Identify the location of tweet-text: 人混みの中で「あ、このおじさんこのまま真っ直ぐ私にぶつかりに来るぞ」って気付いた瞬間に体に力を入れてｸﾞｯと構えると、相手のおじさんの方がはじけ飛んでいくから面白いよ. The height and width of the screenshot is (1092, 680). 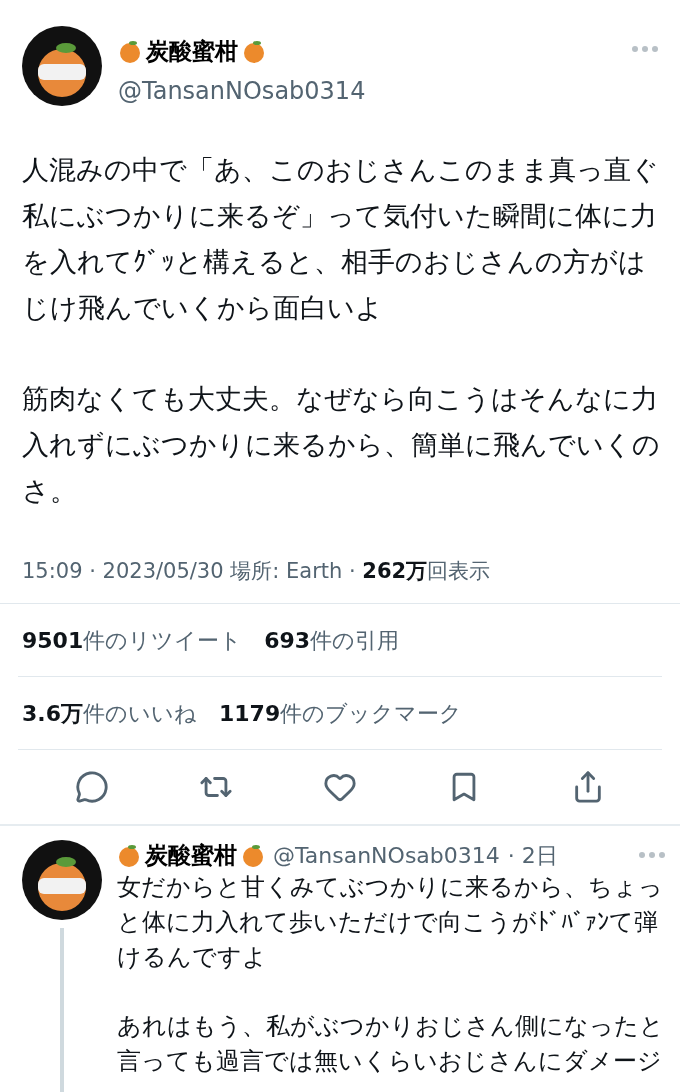
(341, 238).